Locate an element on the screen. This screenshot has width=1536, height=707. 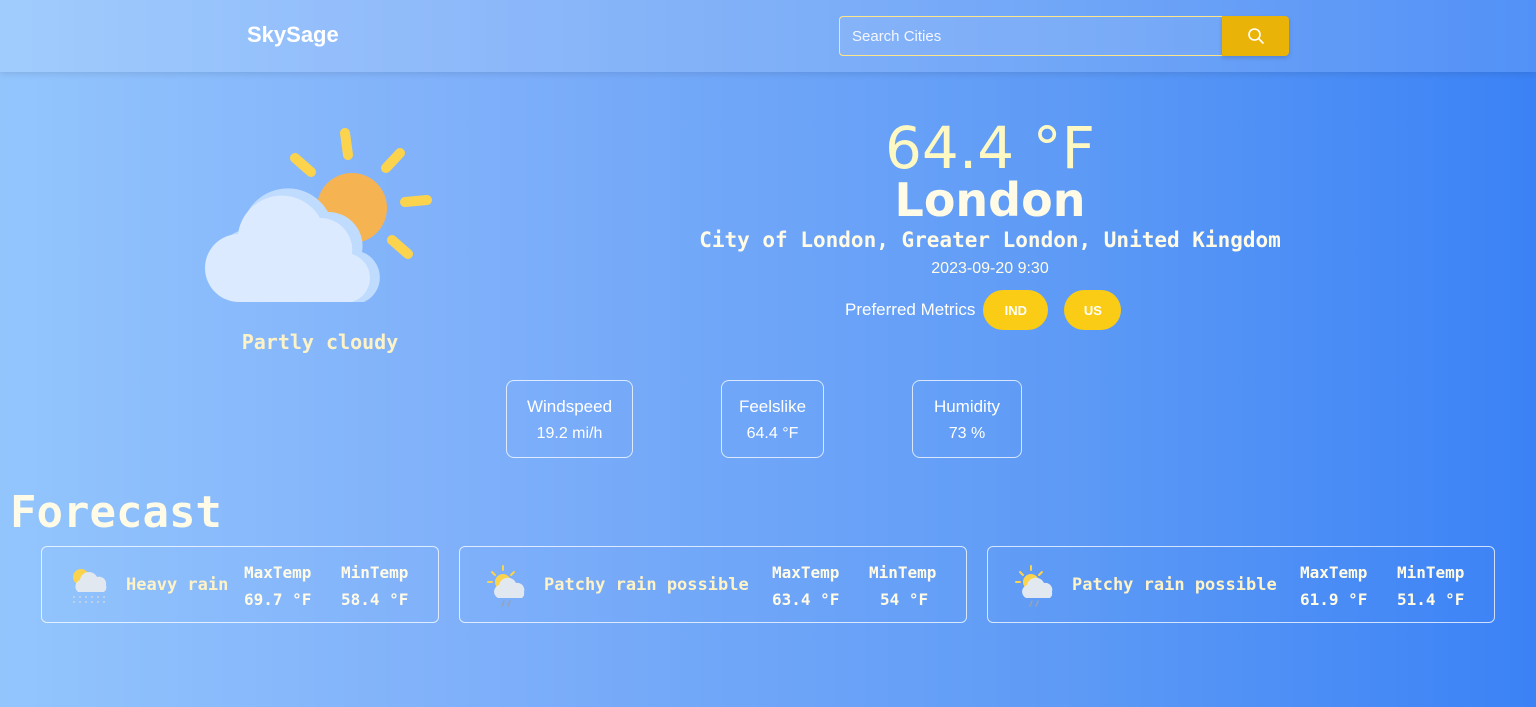
search-input is located at coordinates (1030, 36).